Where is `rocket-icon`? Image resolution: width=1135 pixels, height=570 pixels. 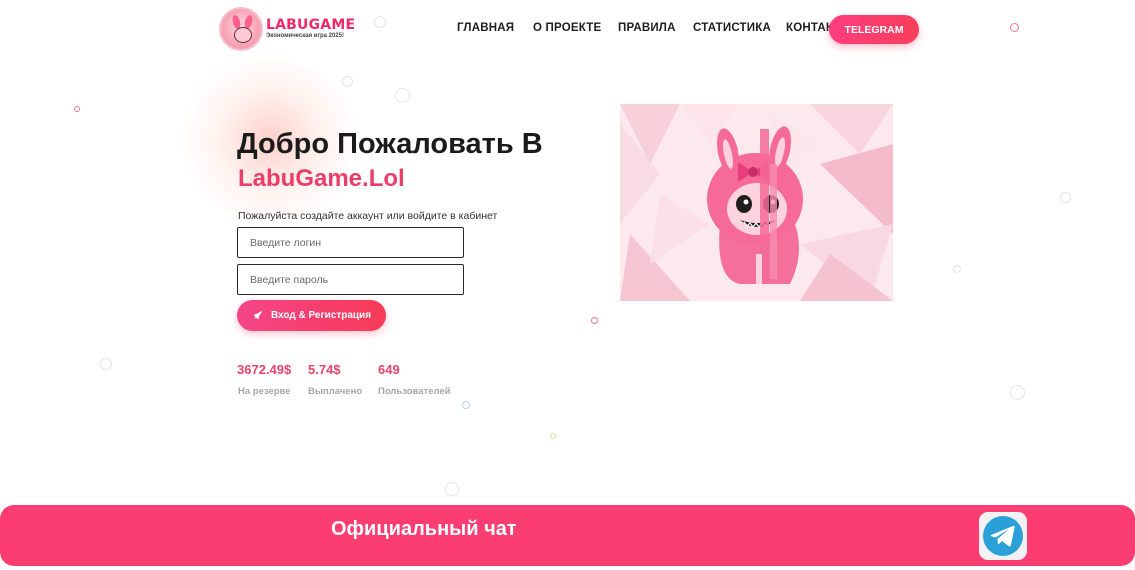
rocket-icon is located at coordinates (258, 315).